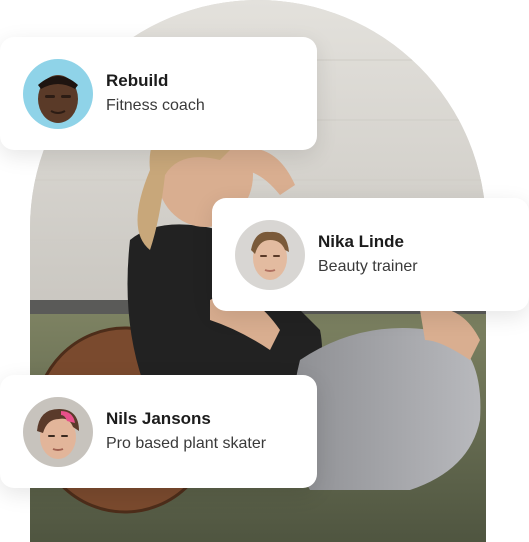 This screenshot has width=529, height=542. What do you see at coordinates (155, 105) in the screenshot?
I see `profile-role: Fitness coach` at bounding box center [155, 105].